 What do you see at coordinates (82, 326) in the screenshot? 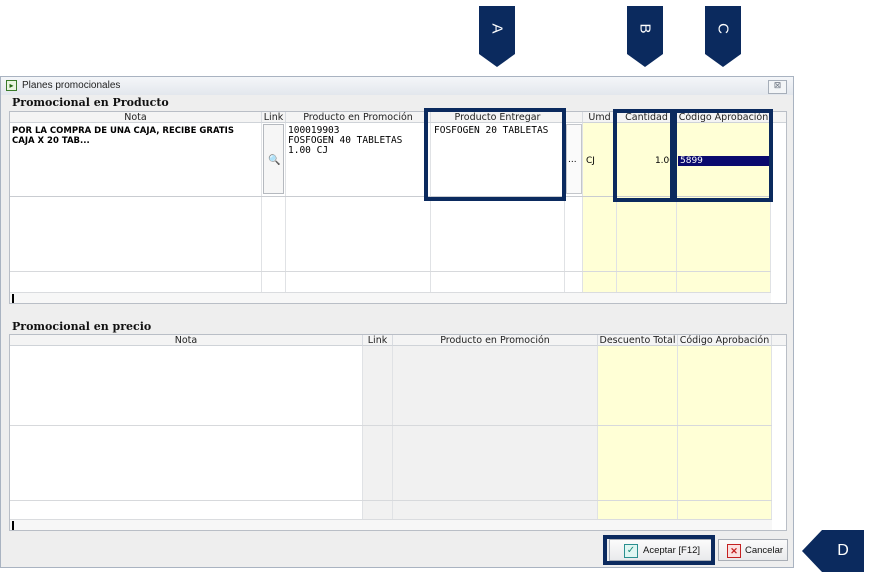
I see `section-title-precio: Promocional en precio` at bounding box center [82, 326].